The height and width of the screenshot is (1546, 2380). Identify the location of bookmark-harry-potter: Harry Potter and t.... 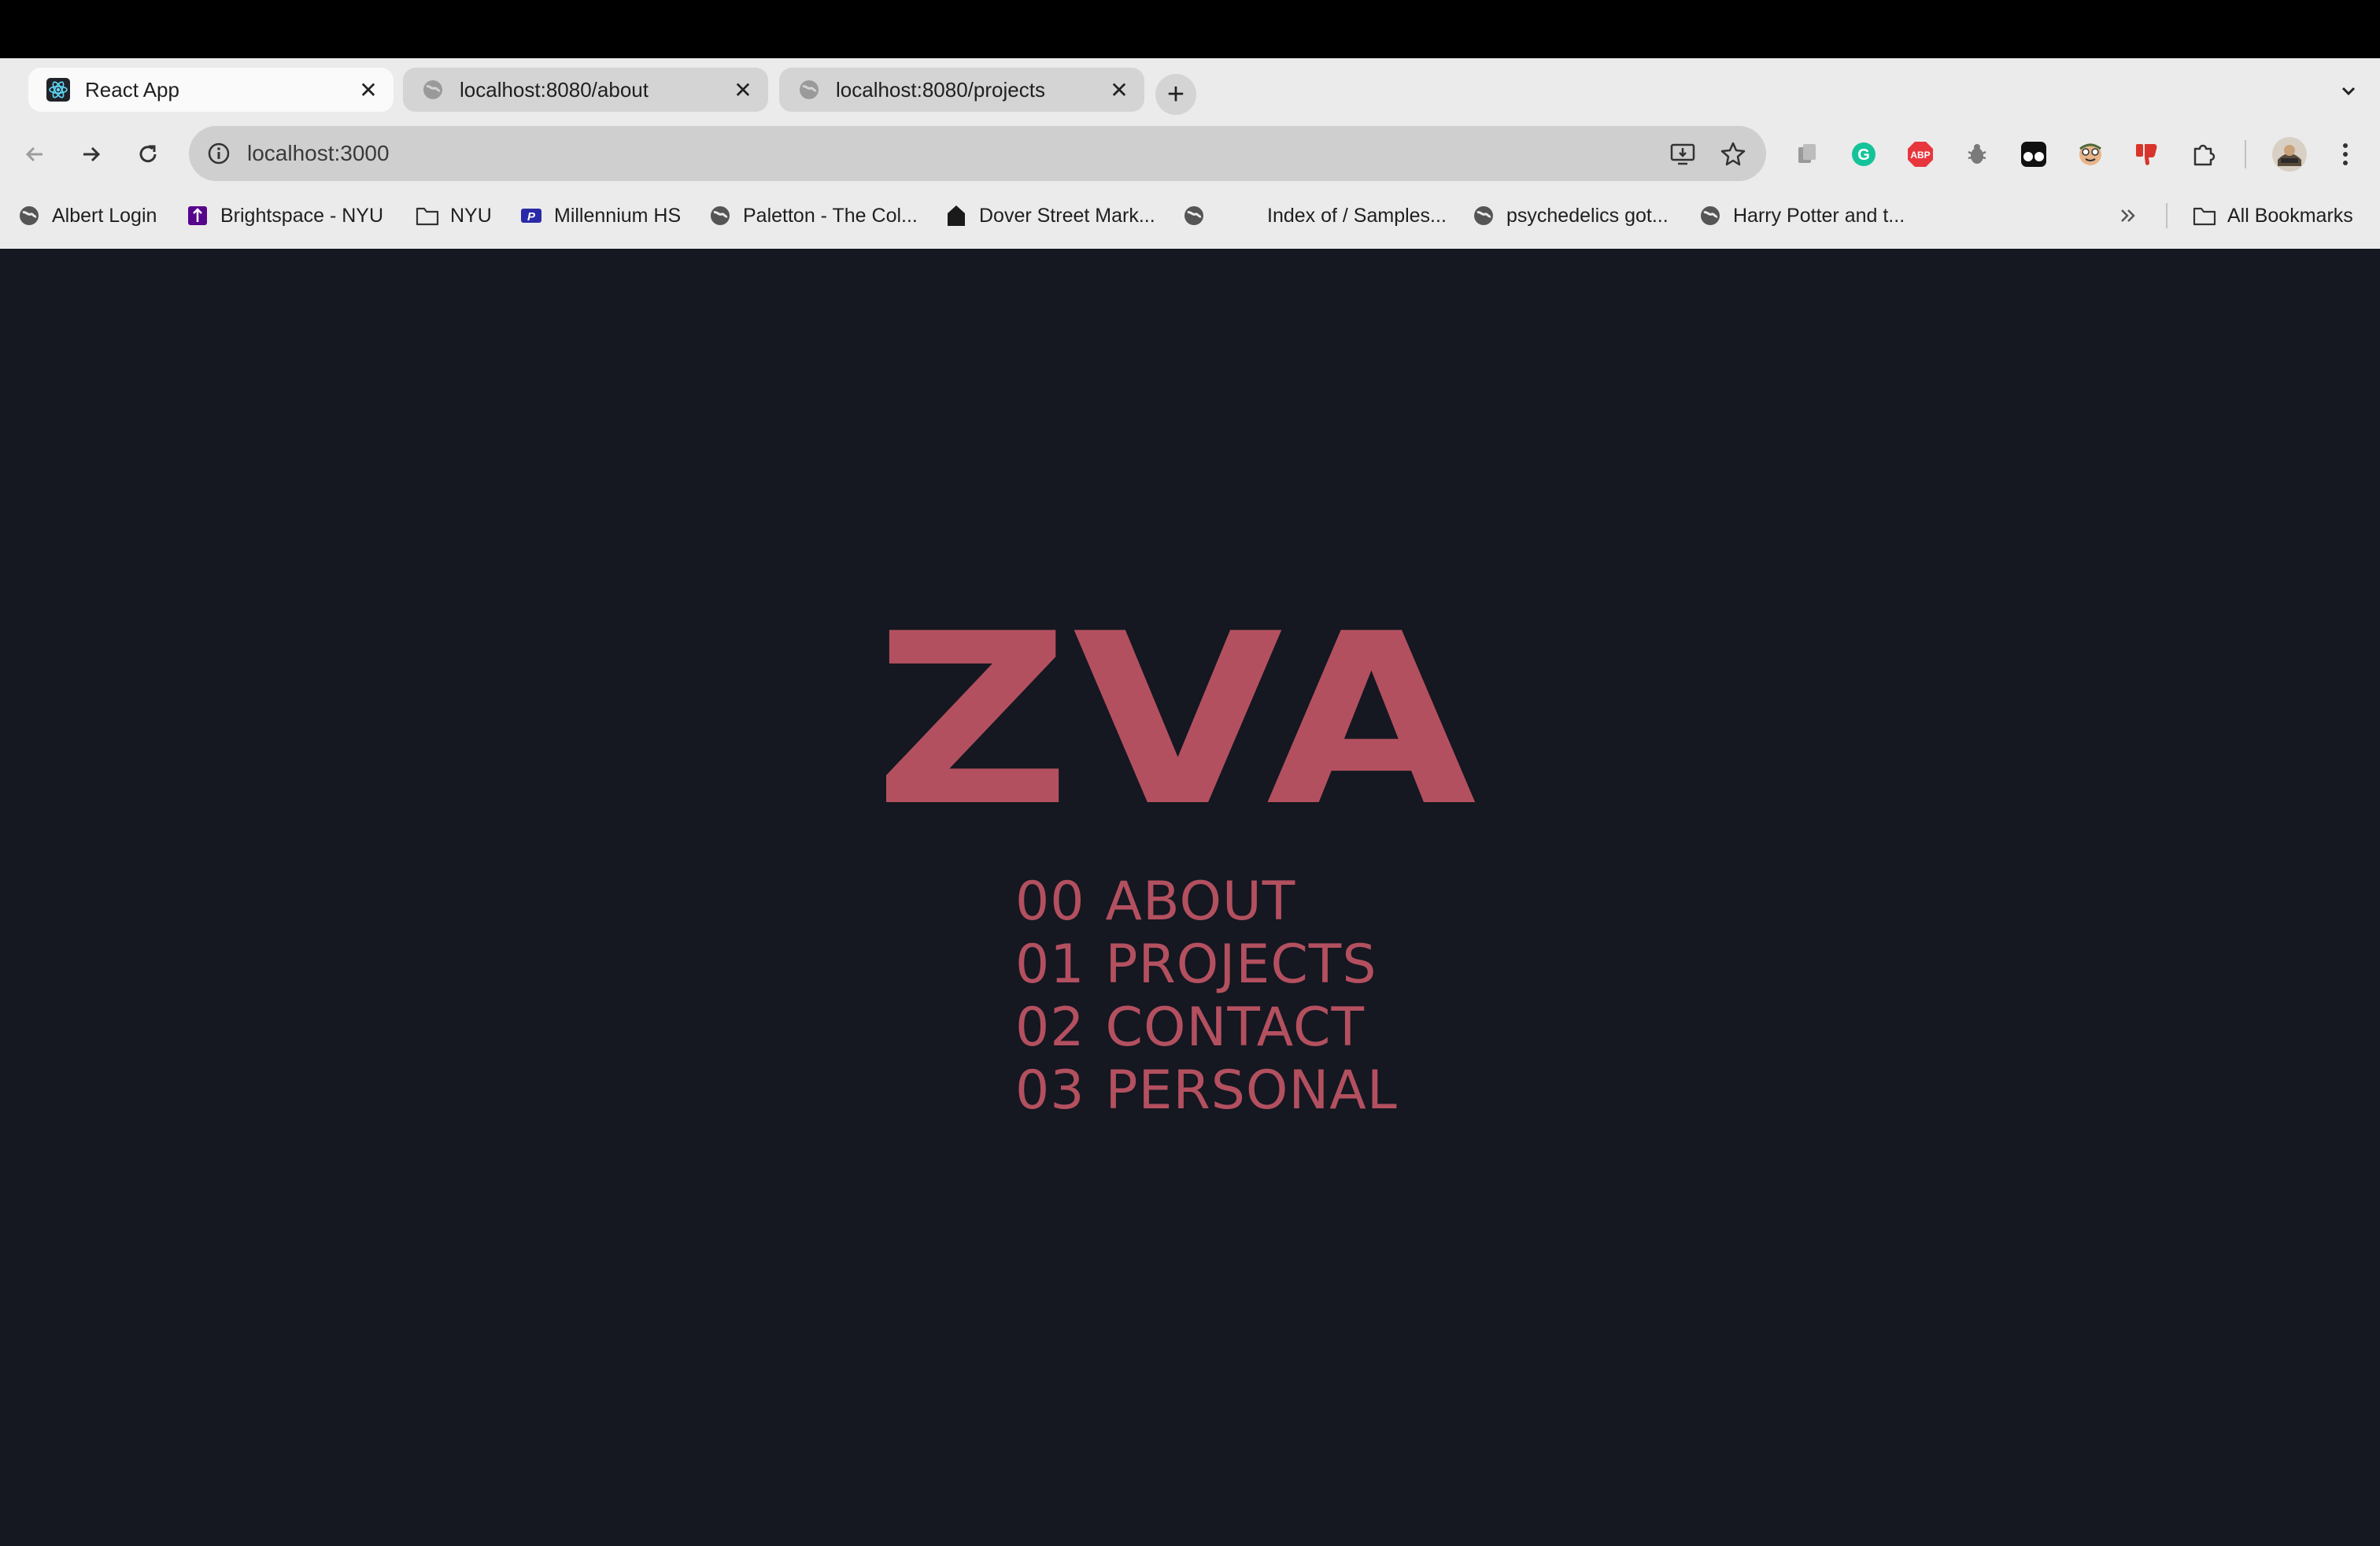
(1802, 216).